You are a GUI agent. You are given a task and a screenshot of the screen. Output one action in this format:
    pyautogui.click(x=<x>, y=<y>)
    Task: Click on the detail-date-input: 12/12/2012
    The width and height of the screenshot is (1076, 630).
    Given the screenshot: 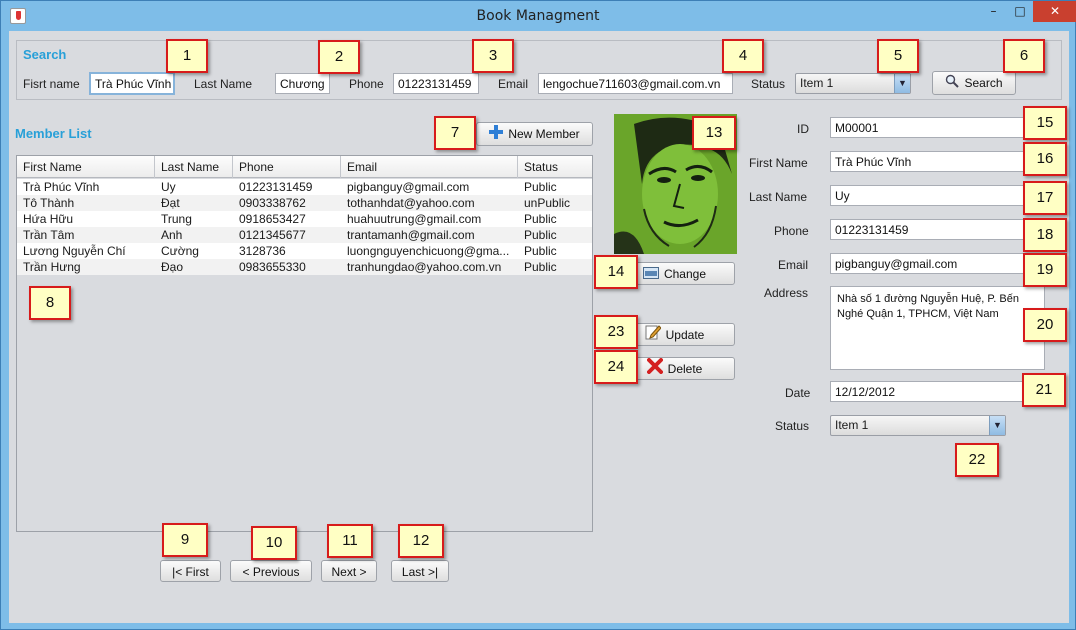 What is the action you would take?
    pyautogui.click(x=937, y=391)
    